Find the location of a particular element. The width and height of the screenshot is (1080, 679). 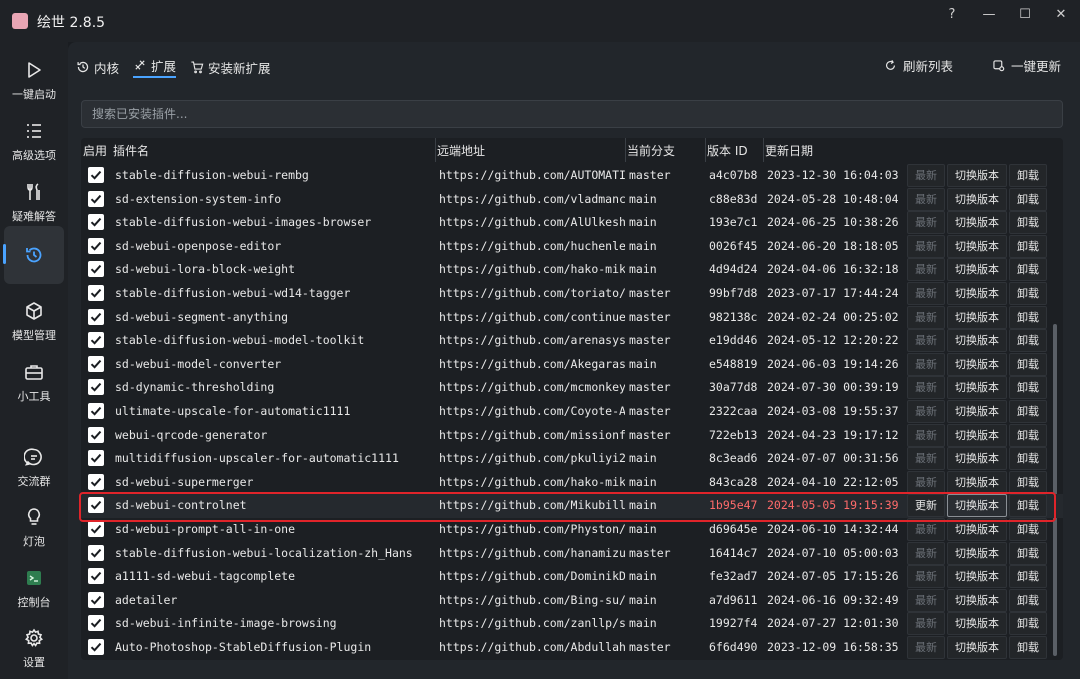

sidebar-item-models: 模型管理 is located at coordinates (34, 318).